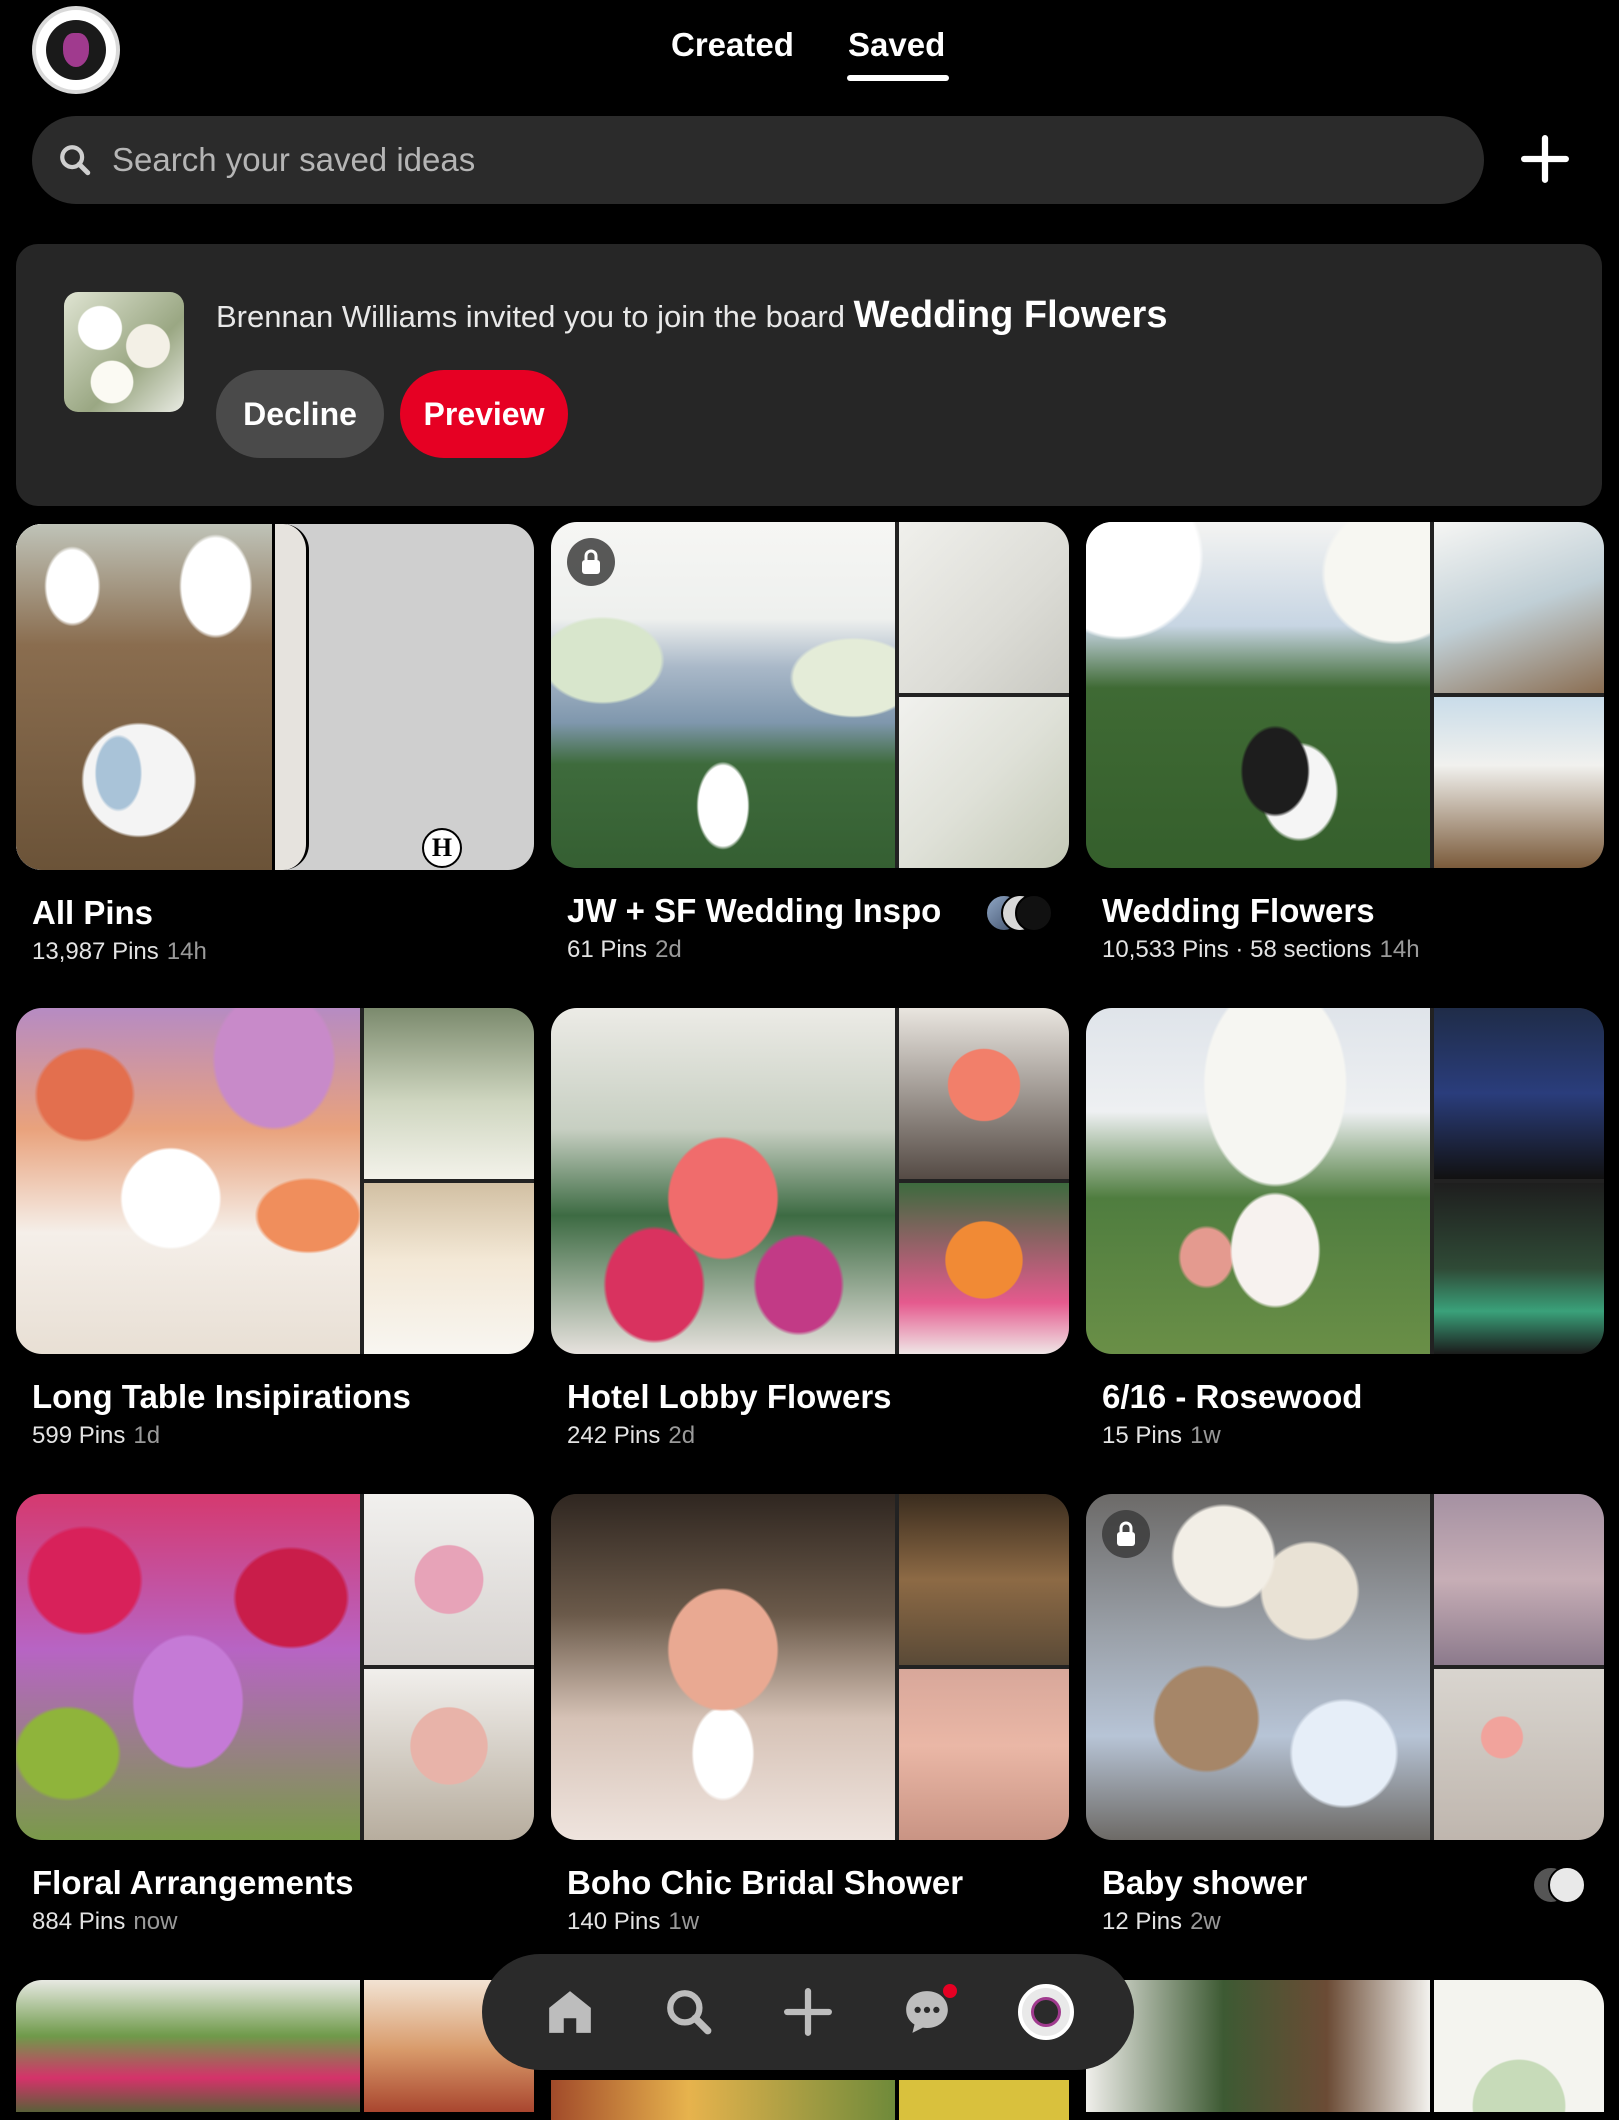 The height and width of the screenshot is (2120, 1619). What do you see at coordinates (754, 910) in the screenshot?
I see `board-title: JW + SF Wedding Inspo` at bounding box center [754, 910].